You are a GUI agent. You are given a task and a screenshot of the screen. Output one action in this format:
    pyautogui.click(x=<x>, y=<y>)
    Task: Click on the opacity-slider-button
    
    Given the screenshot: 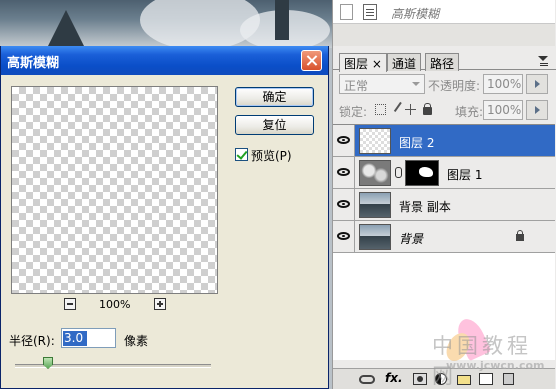 What is the action you would take?
    pyautogui.click(x=537, y=84)
    